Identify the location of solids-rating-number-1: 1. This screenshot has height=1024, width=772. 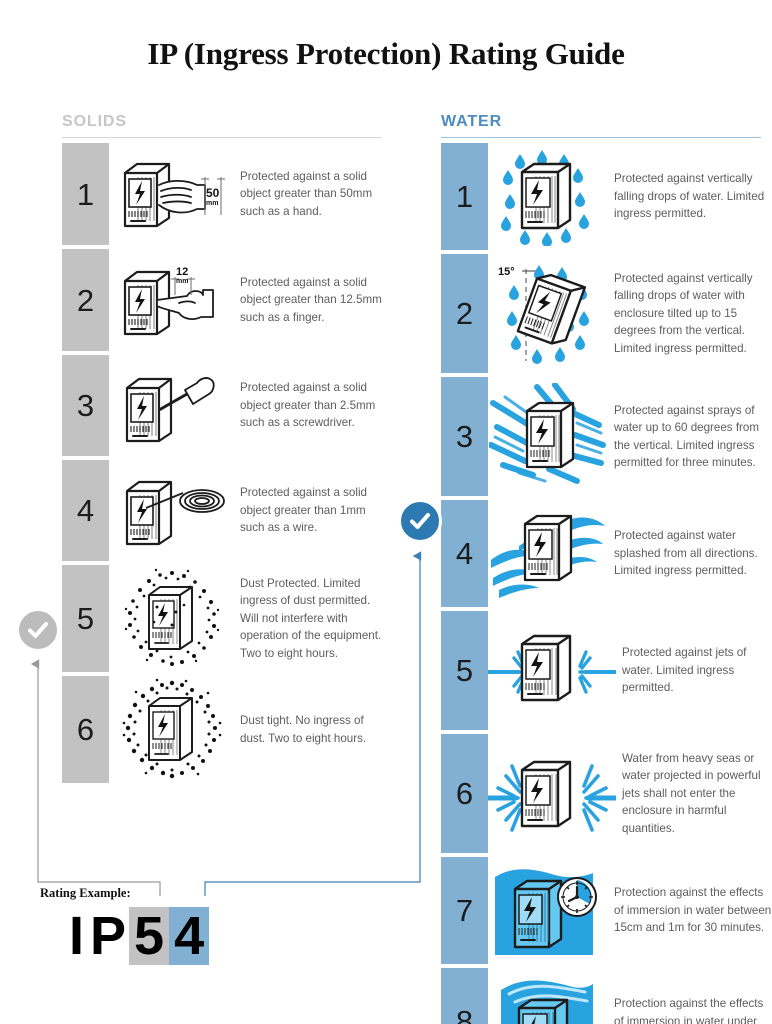
(85, 194).